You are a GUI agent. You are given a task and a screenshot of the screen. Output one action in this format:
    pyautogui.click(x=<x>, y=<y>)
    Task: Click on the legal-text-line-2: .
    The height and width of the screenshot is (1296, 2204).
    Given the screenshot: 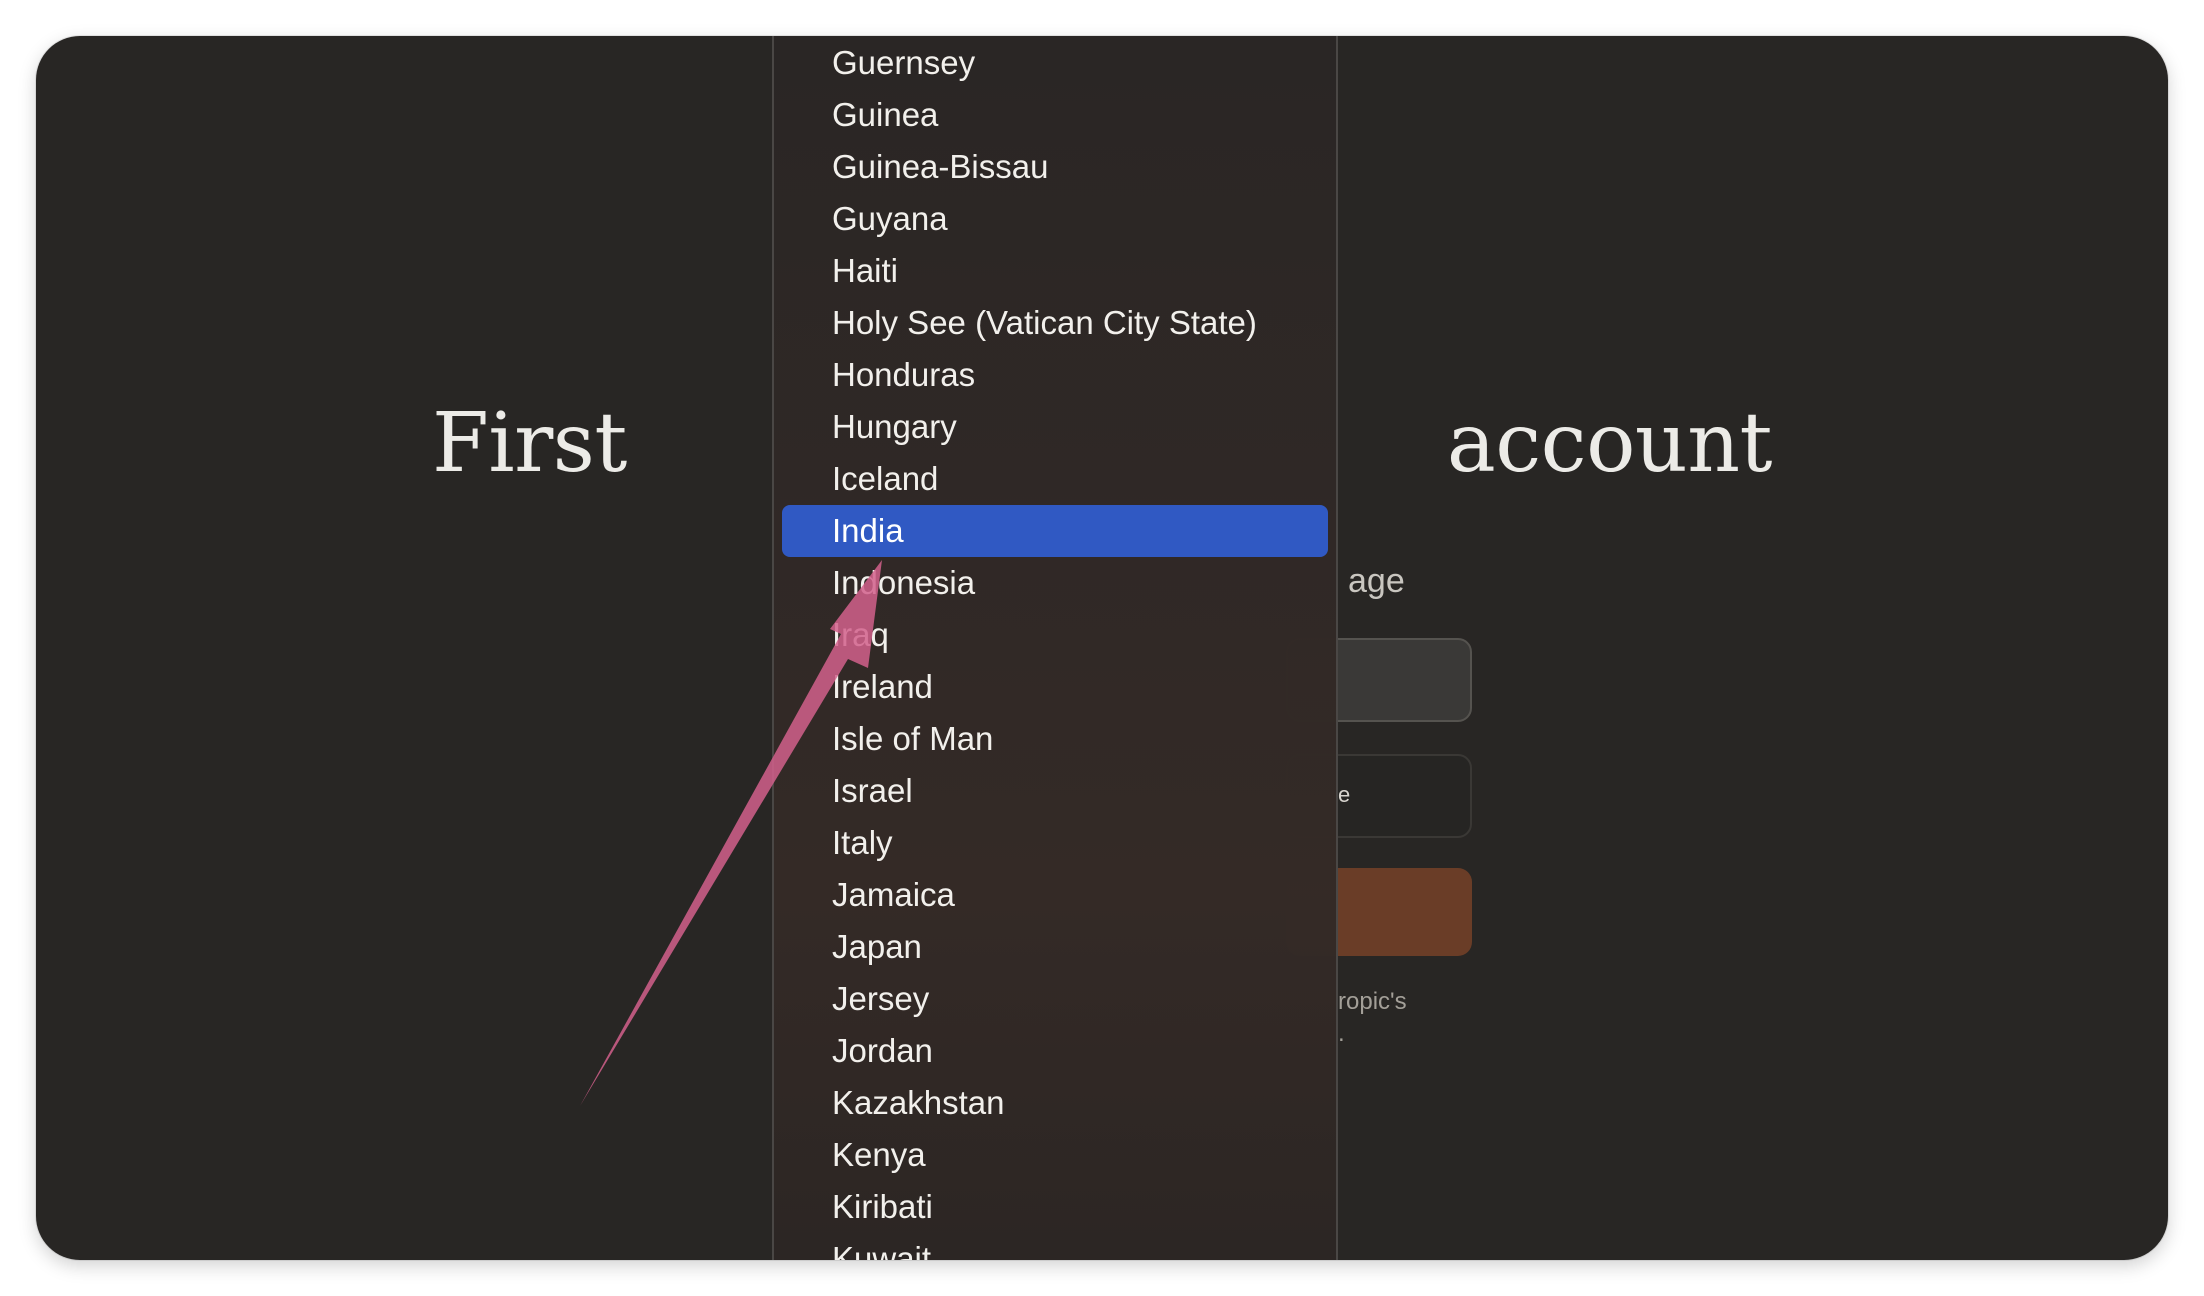 What is the action you would take?
    pyautogui.click(x=1341, y=1033)
    